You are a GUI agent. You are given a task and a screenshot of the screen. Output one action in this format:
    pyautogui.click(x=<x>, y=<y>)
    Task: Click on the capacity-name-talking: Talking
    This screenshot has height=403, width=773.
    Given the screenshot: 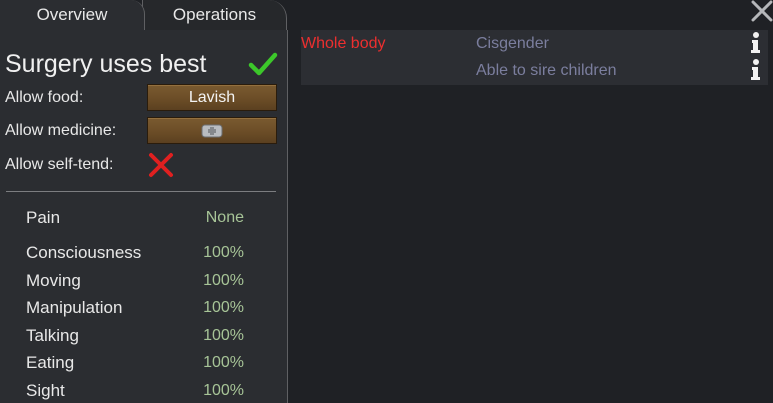 What is the action you would take?
    pyautogui.click(x=52, y=335)
    